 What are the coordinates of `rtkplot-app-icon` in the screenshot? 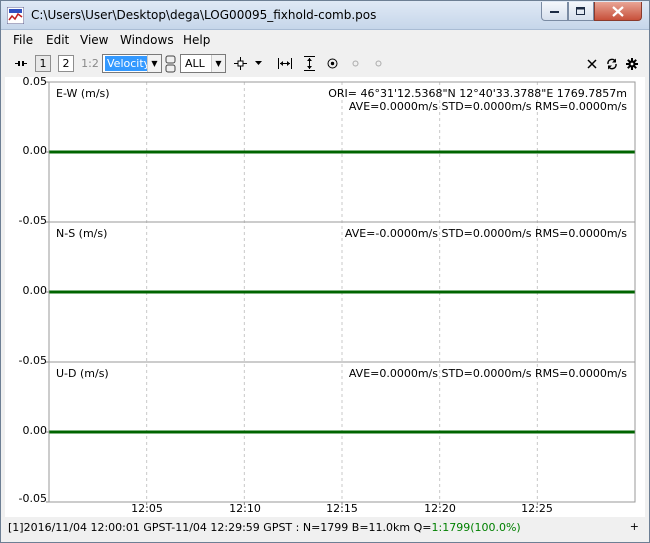 It's located at (15, 15).